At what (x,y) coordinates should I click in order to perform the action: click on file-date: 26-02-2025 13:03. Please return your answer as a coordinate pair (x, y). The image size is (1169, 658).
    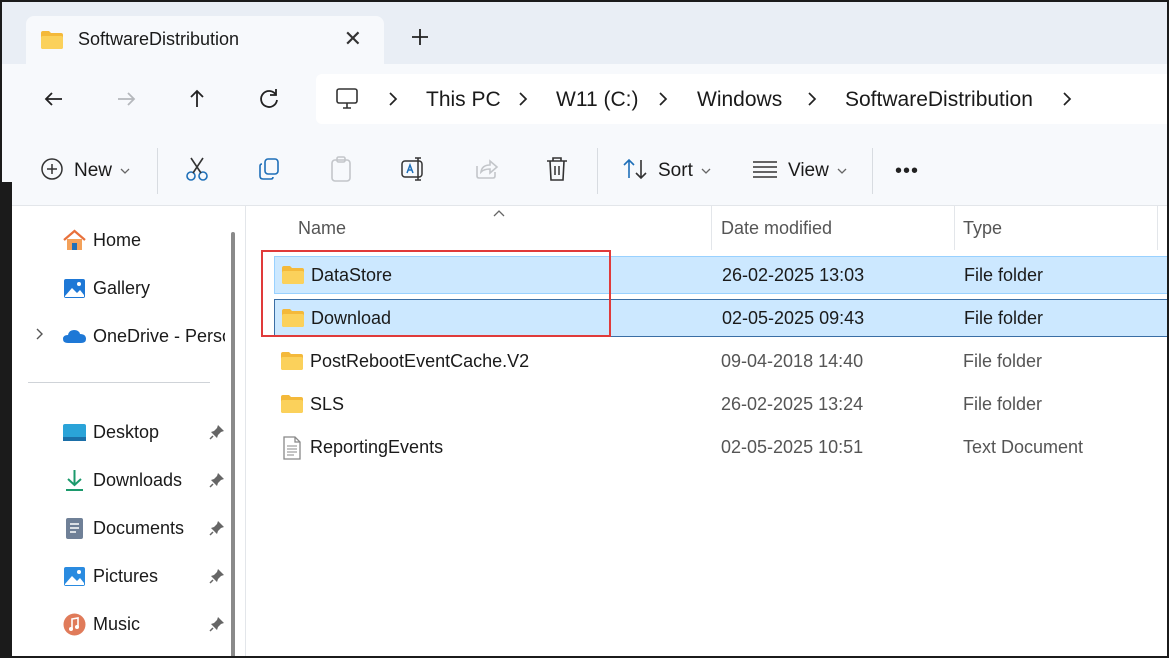
    Looking at the image, I should click on (793, 275).